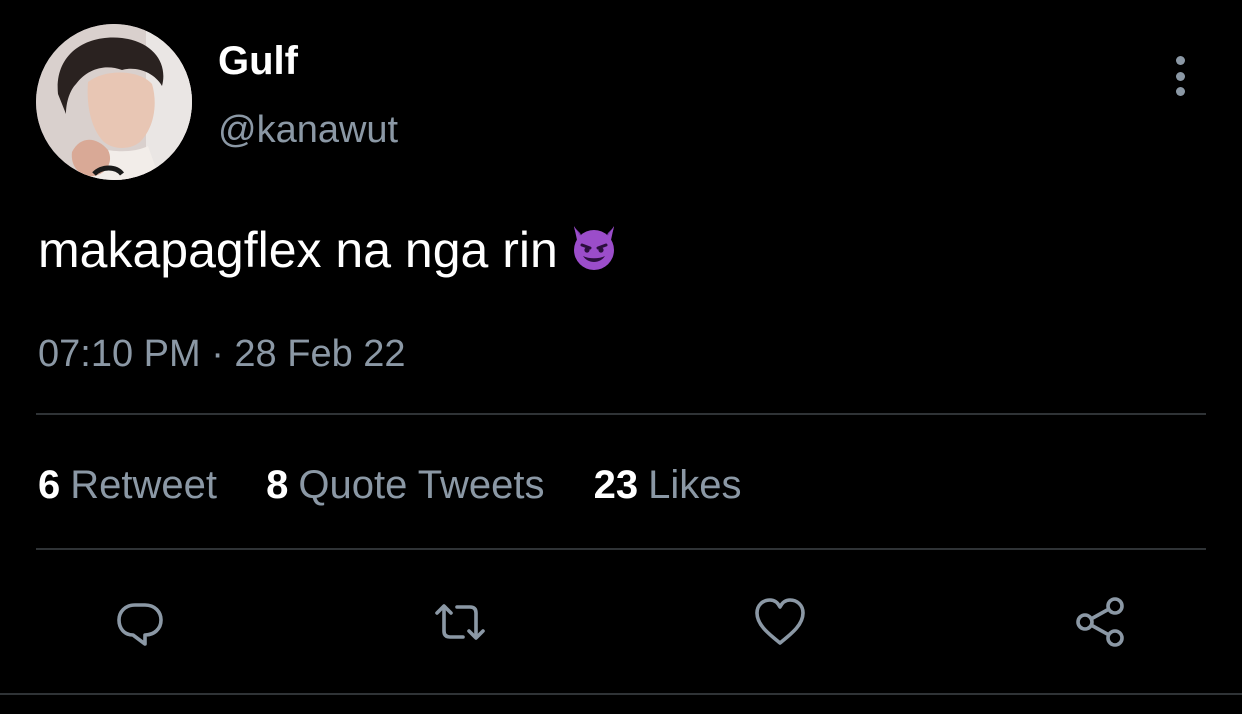 This screenshot has height=714, width=1242. What do you see at coordinates (222, 354) in the screenshot?
I see `tweet-timestamp: 07:10 PM · 28 Feb 22` at bounding box center [222, 354].